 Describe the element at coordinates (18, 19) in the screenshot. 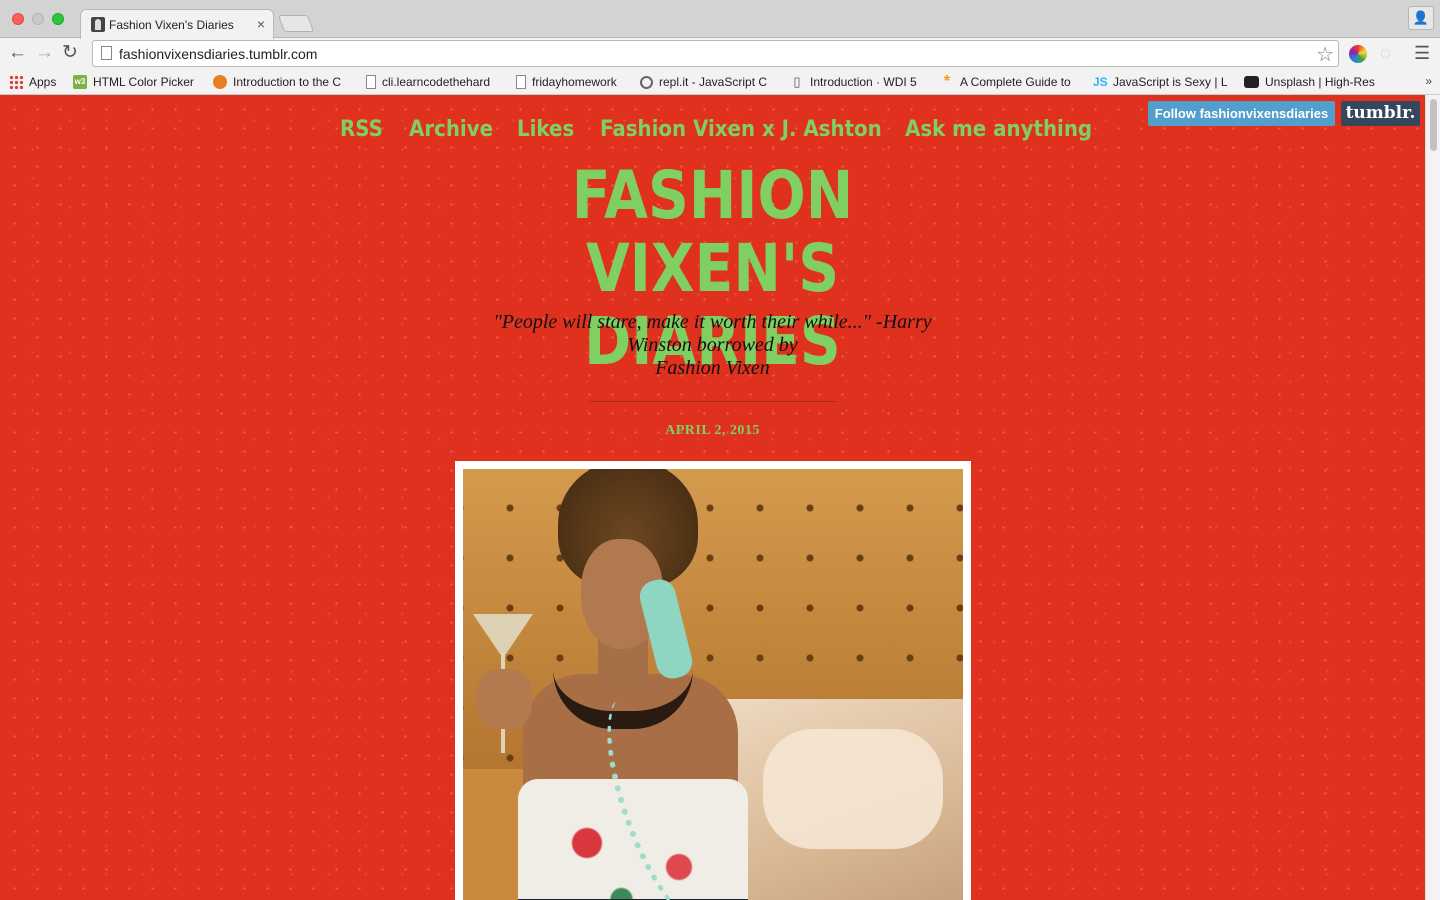

I see `close-window-button` at that location.